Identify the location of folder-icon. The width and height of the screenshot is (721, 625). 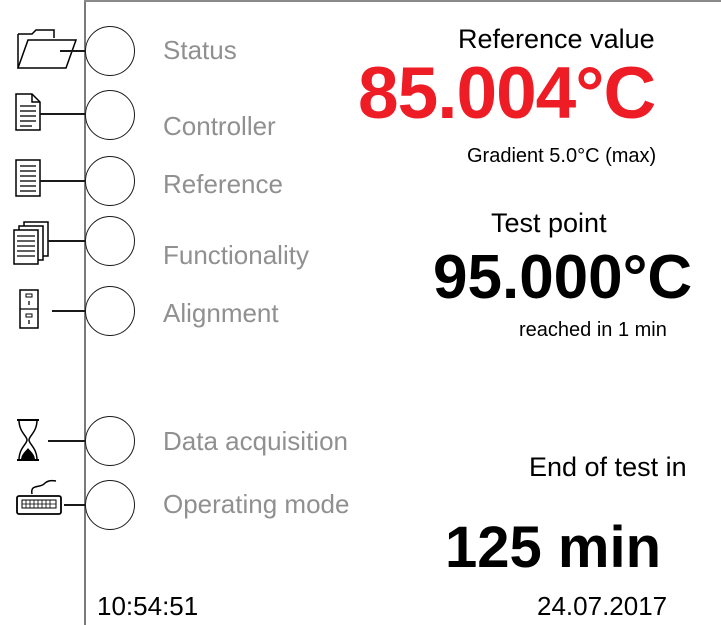
(47, 49).